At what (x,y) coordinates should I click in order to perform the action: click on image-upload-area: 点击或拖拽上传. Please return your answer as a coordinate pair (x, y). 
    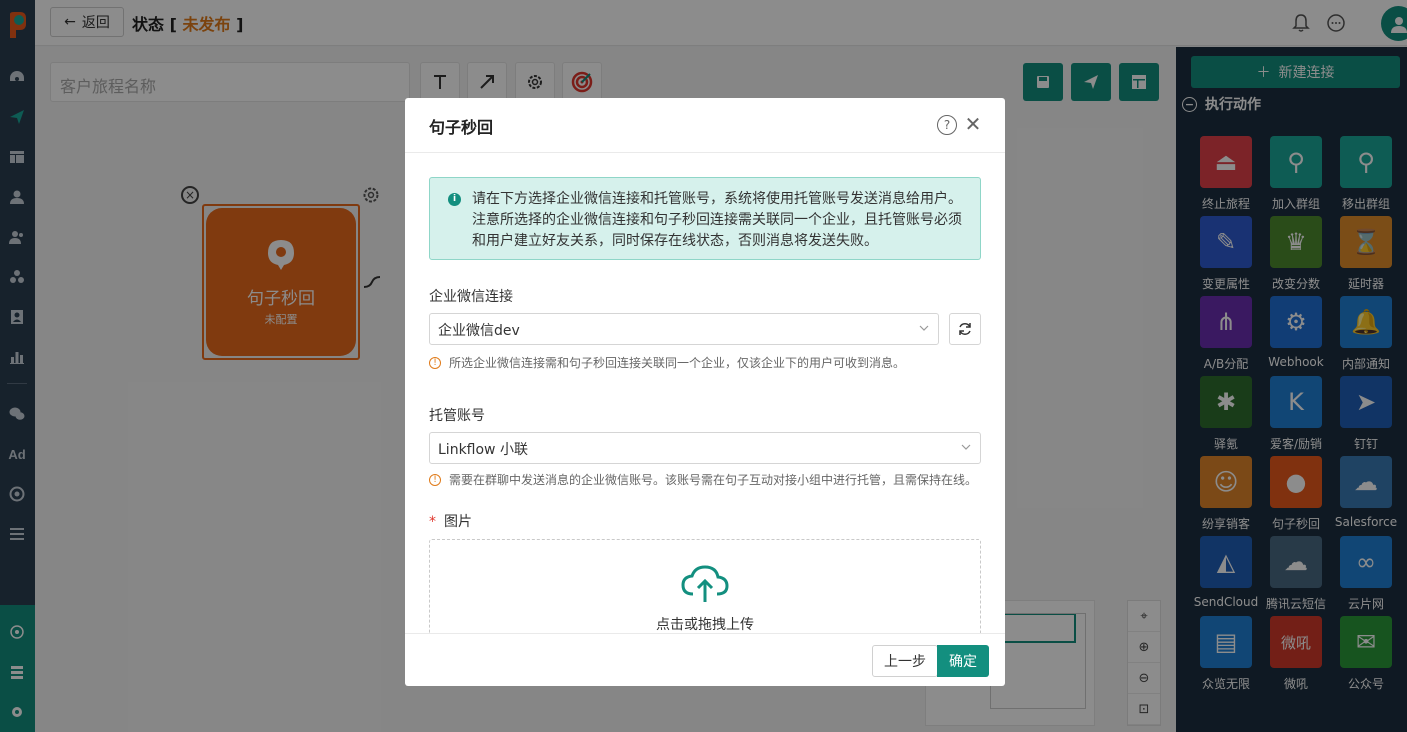
    Looking at the image, I should click on (705, 586).